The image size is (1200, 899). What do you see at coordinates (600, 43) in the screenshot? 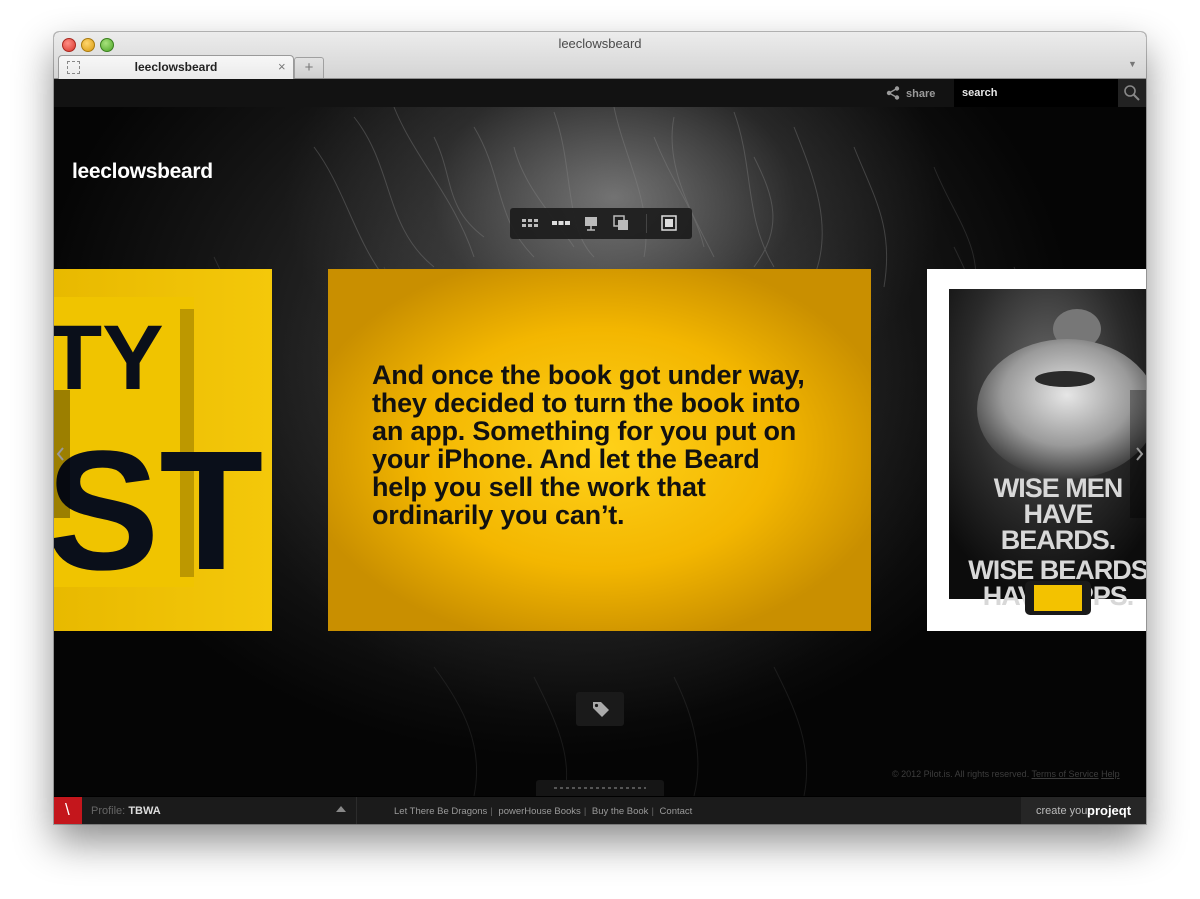
I see `window-title: leeclowsbeard` at bounding box center [600, 43].